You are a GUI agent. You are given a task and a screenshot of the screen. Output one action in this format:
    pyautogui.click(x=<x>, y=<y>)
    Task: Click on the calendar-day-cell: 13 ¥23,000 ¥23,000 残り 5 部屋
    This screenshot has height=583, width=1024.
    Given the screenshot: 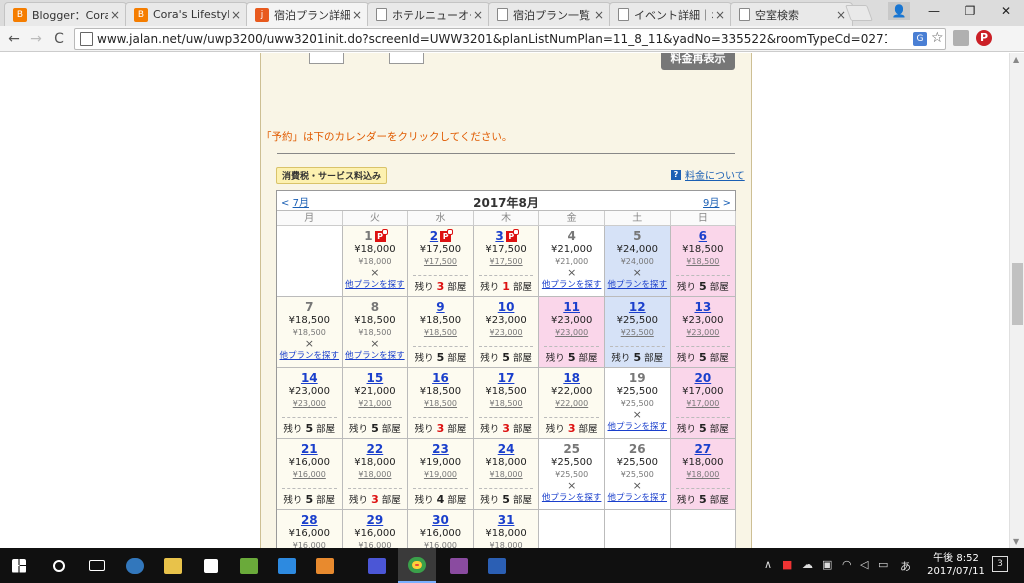 What is the action you would take?
    pyautogui.click(x=703, y=332)
    